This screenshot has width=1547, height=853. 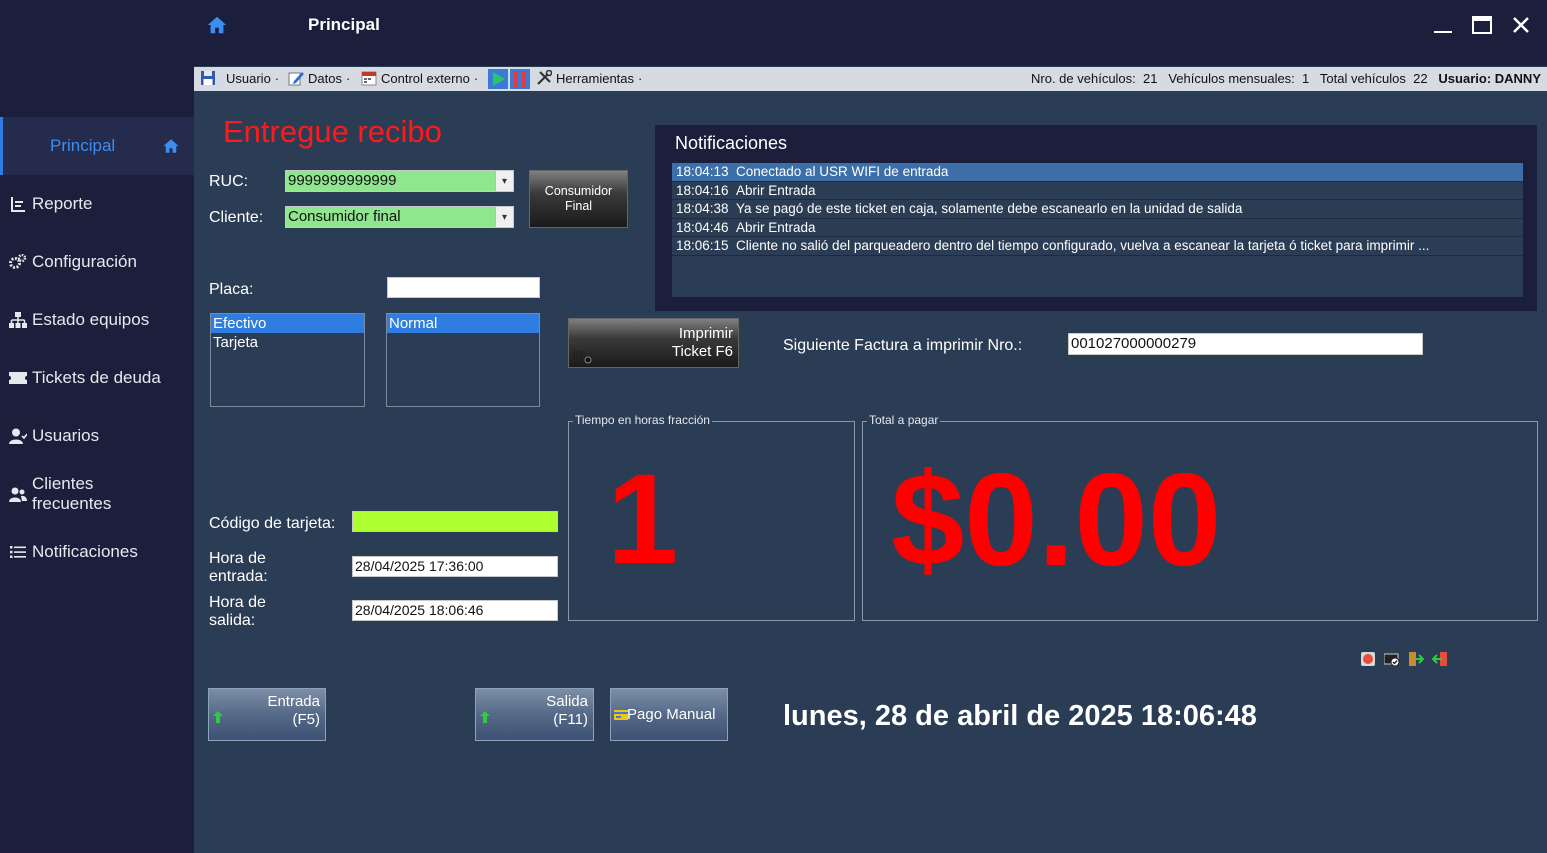 I want to click on siguiente-factura-label: Siguiente Factura a imprimir Nro.:, so click(x=903, y=345).